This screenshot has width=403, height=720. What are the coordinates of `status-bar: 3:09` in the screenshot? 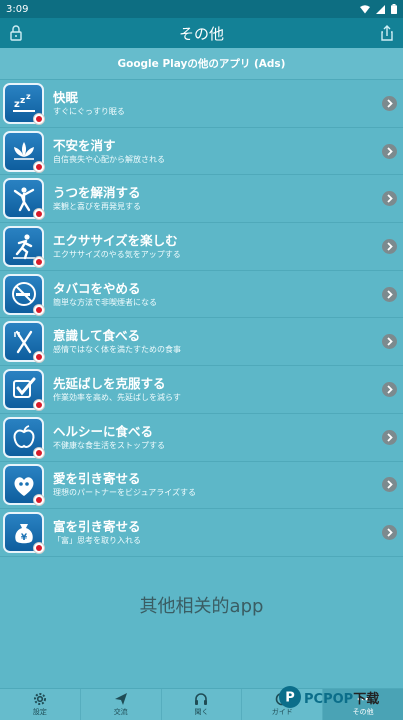 It's located at (201, 9).